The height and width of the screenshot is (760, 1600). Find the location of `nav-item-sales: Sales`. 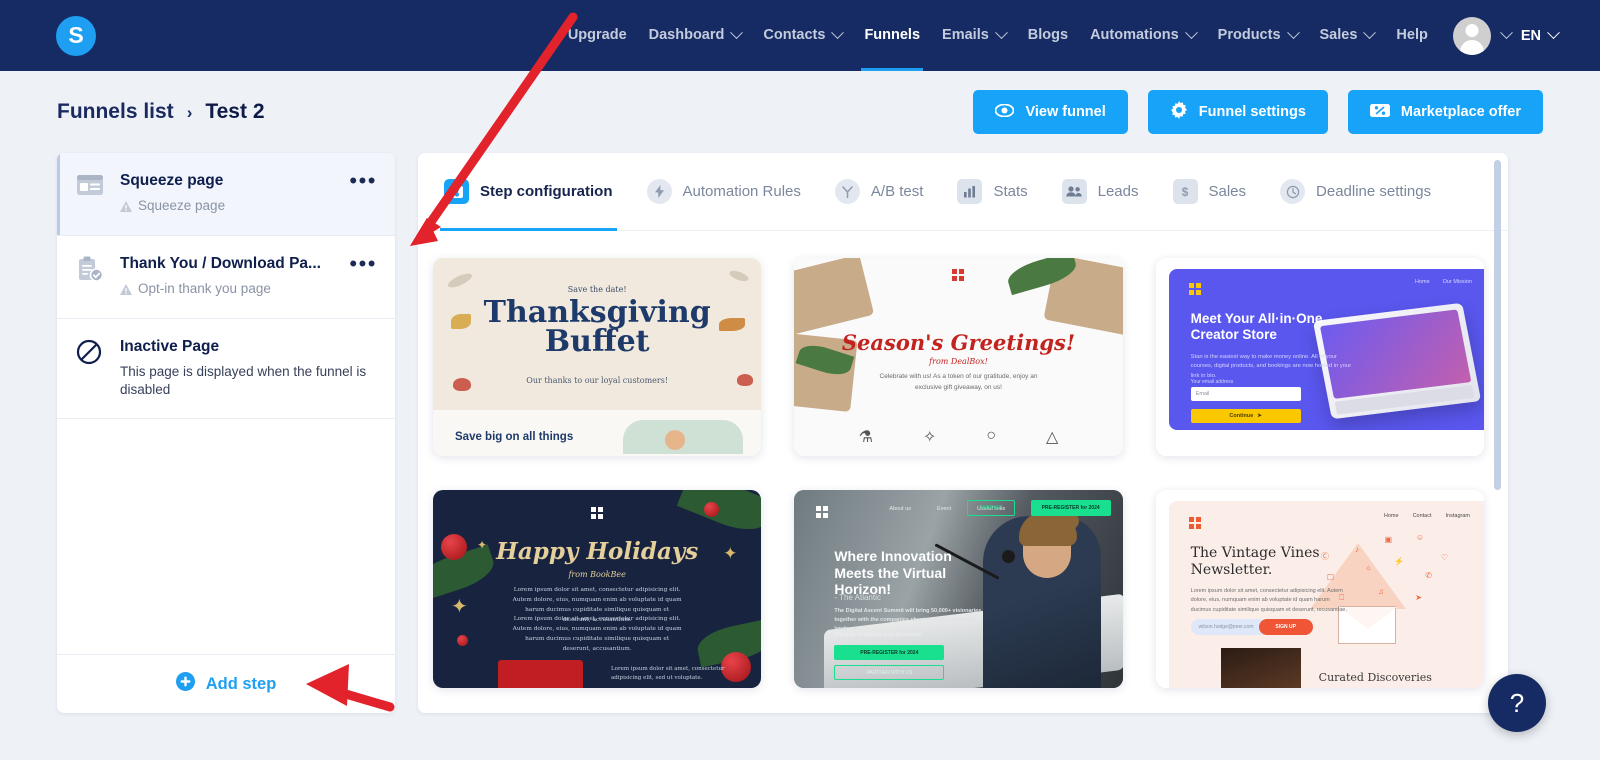

nav-item-sales: Sales is located at coordinates (1347, 35).